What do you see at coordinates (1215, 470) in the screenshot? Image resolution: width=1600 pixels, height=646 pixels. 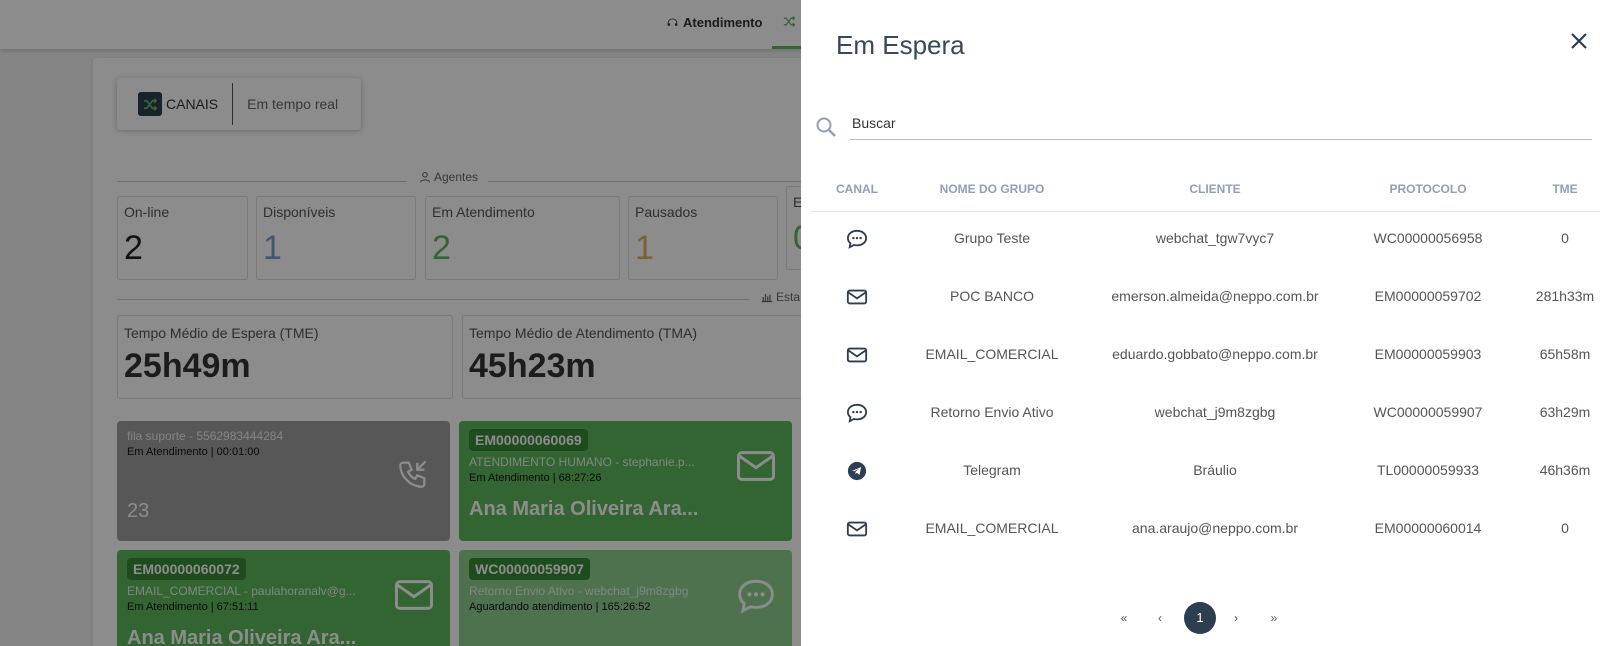 I see `cliente-cell: Bráulio` at bounding box center [1215, 470].